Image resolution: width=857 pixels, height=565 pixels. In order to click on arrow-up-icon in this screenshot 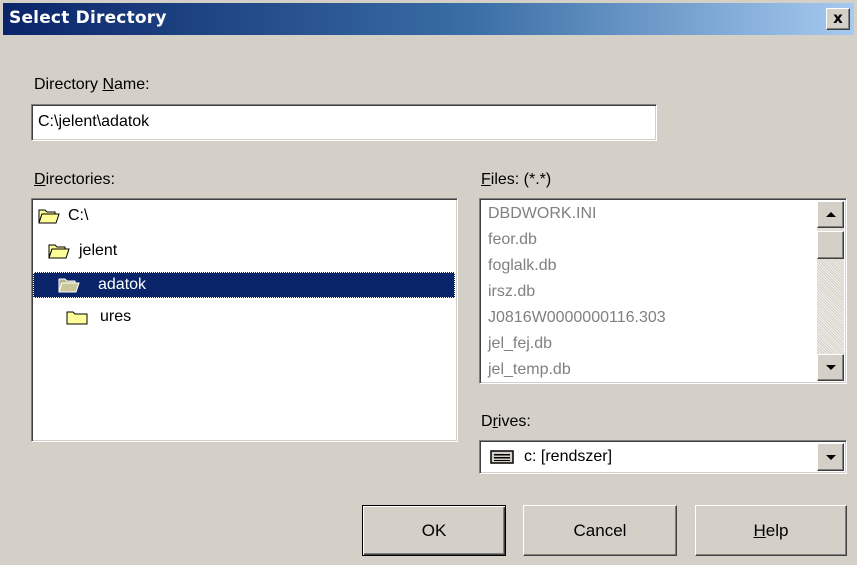, I will do `click(831, 214)`.